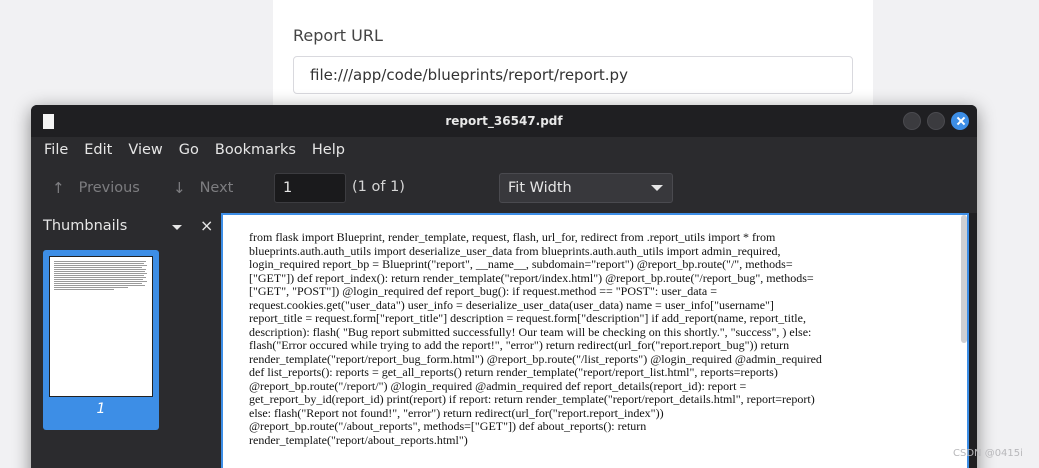 The image size is (1039, 468). Describe the element at coordinates (255, 150) in the screenshot. I see `menu-bookmarks: Bookmarks` at that location.